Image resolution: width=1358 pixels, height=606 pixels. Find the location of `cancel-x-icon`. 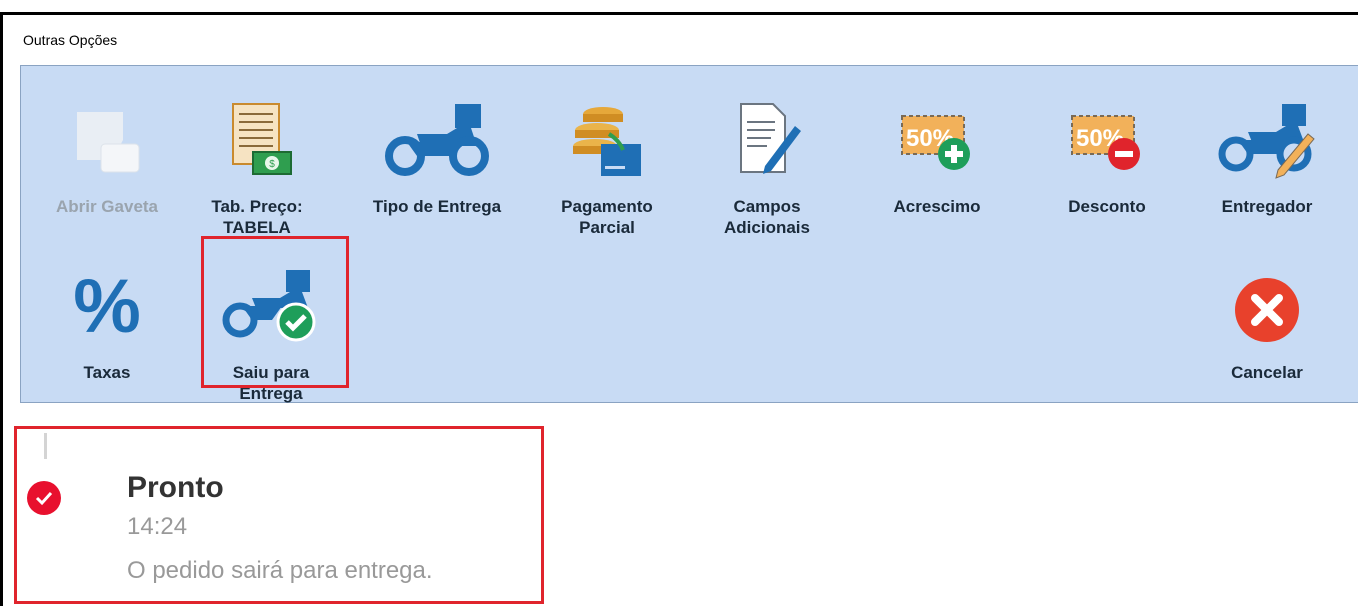

cancel-x-icon is located at coordinates (1267, 306).